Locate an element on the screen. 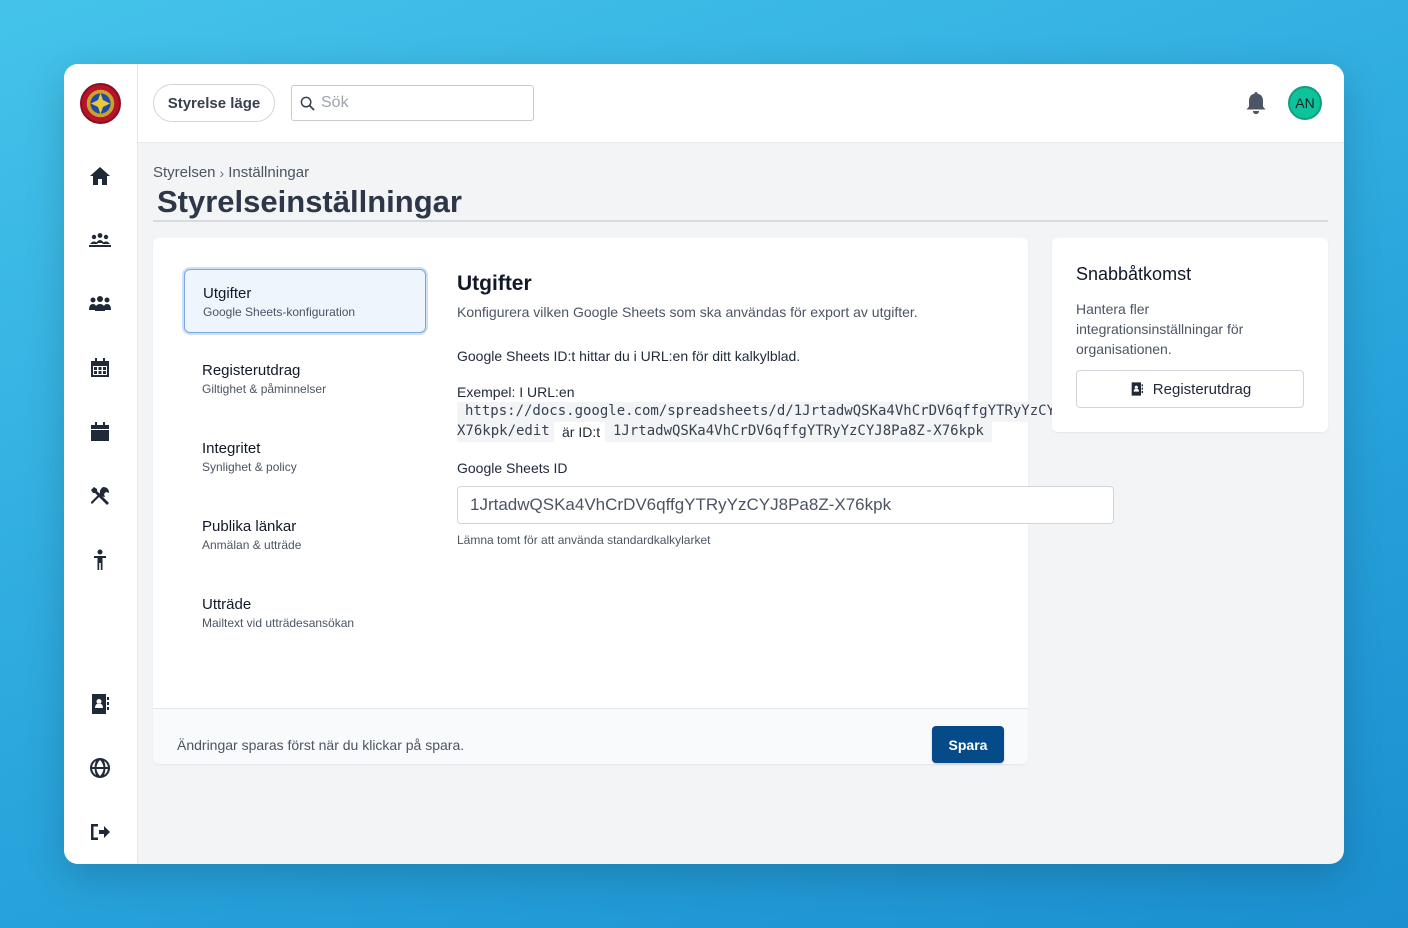 The image size is (1408, 928). registry-extract-button: Registerutdrag is located at coordinates (1190, 389).